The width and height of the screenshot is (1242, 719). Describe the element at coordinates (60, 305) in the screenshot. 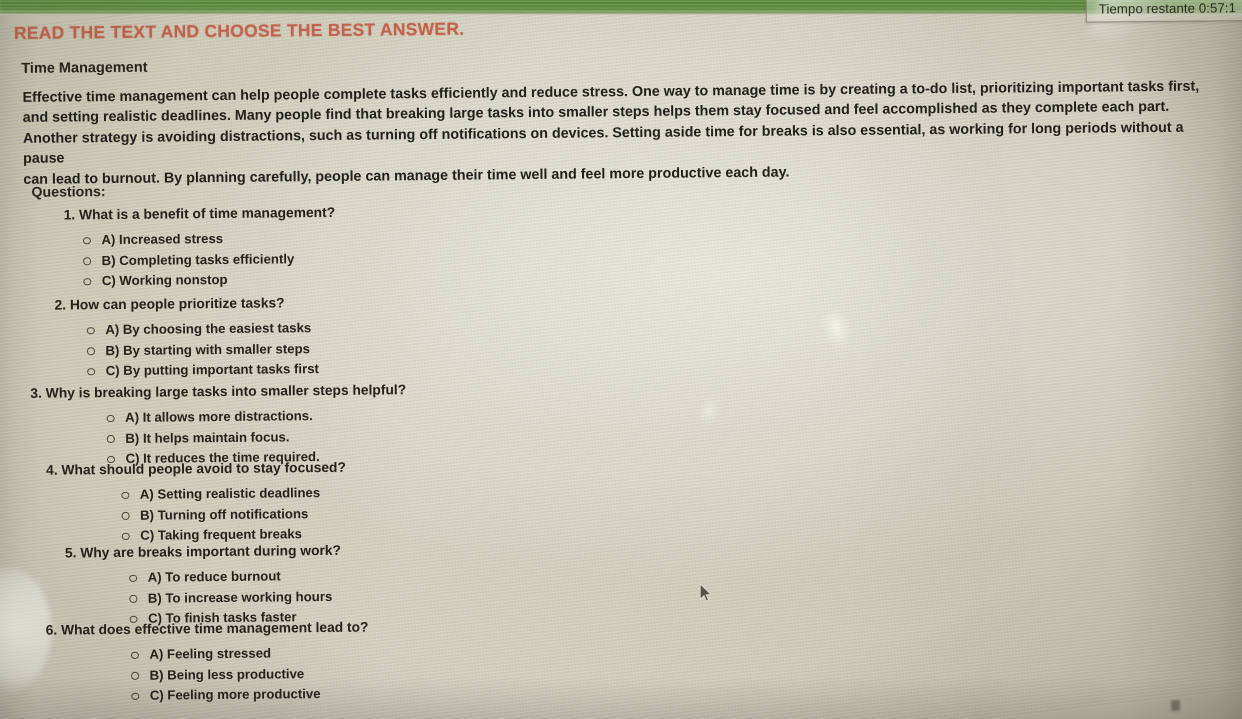

I see `question-number: 2.` at that location.